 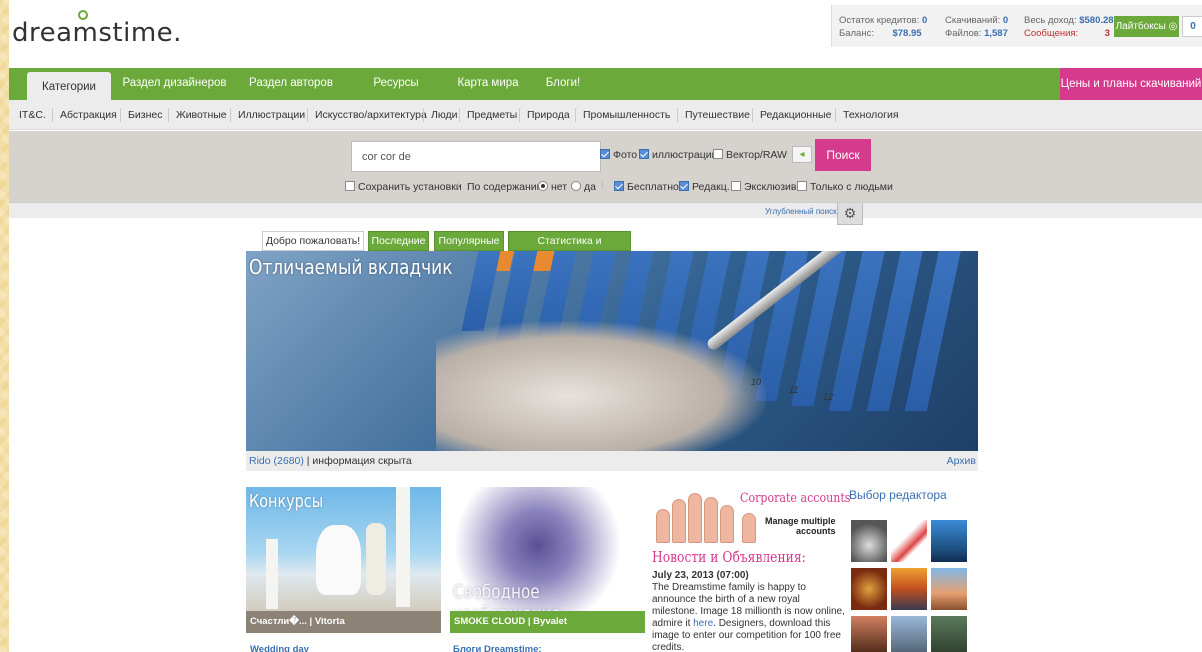 What do you see at coordinates (622, 115) in the screenshot?
I see `category-link: Промышленность` at bounding box center [622, 115].